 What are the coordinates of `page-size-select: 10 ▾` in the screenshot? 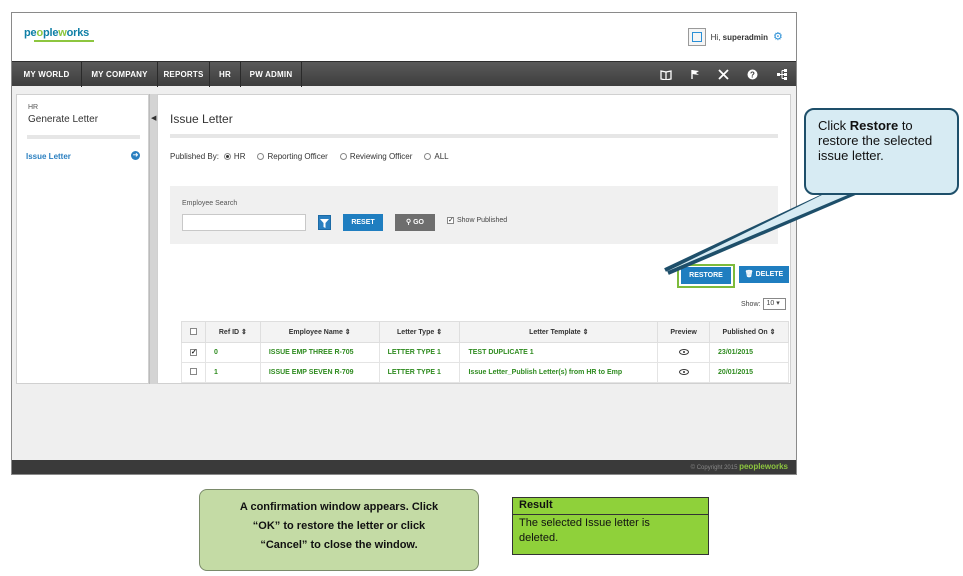 It's located at (775, 304).